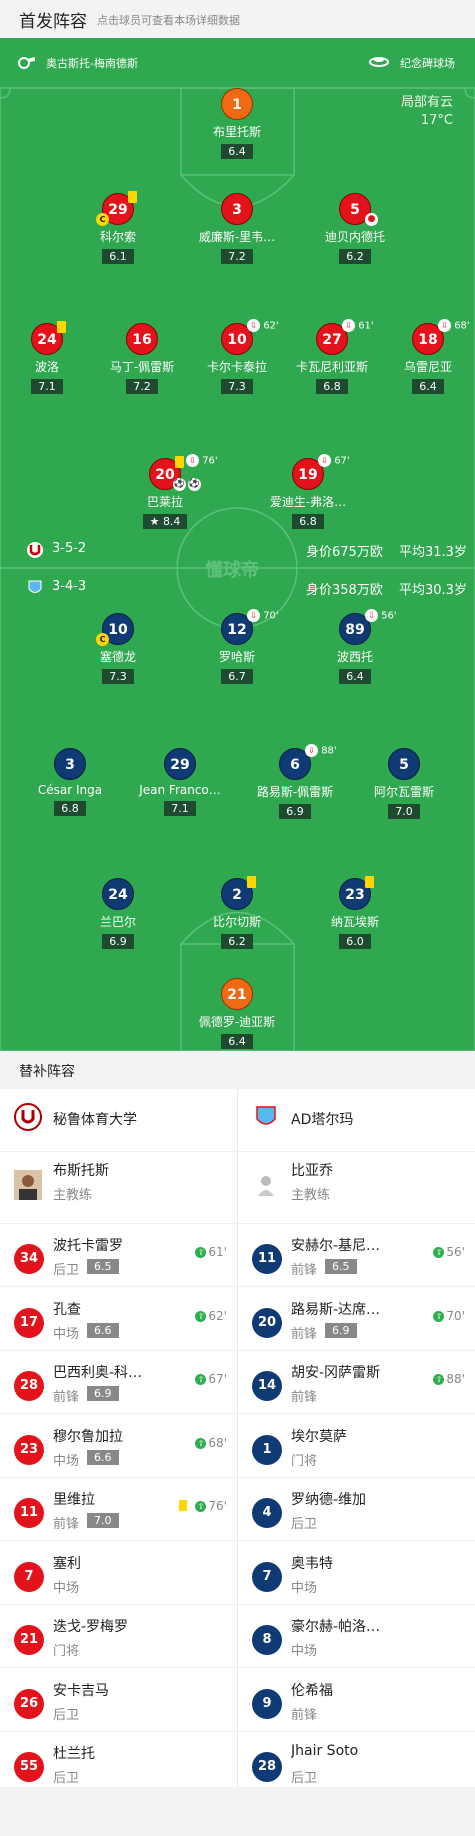  What do you see at coordinates (118, 1382) in the screenshot?
I see `sub-player-row: 28 巴西利奥-科… 前锋 6.9 ⇧ 67'` at bounding box center [118, 1382].